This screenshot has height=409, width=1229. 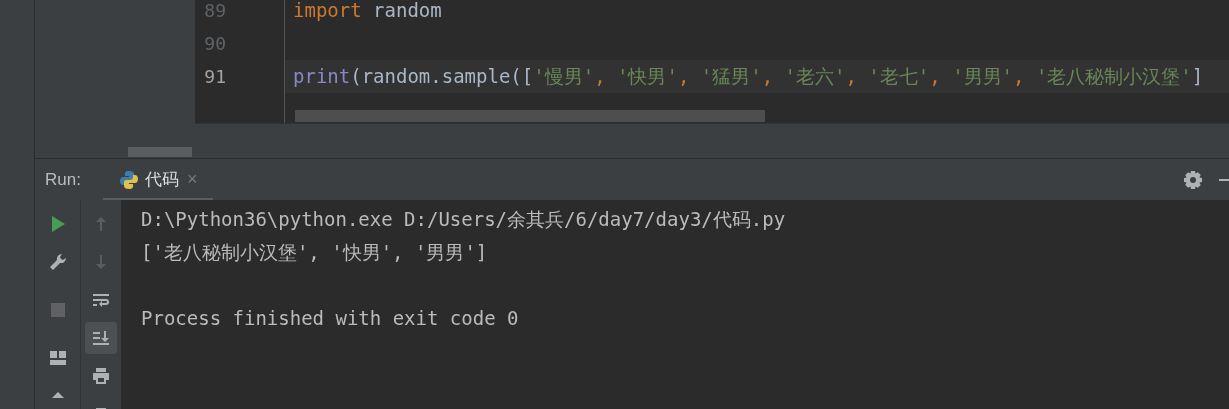 What do you see at coordinates (367, 12) in the screenshot?
I see `code-line: import random` at bounding box center [367, 12].